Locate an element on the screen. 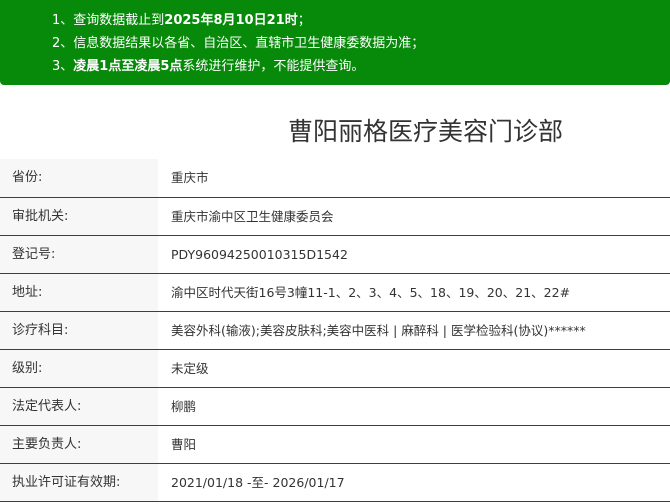  row-label: 审批机关: is located at coordinates (79, 216).